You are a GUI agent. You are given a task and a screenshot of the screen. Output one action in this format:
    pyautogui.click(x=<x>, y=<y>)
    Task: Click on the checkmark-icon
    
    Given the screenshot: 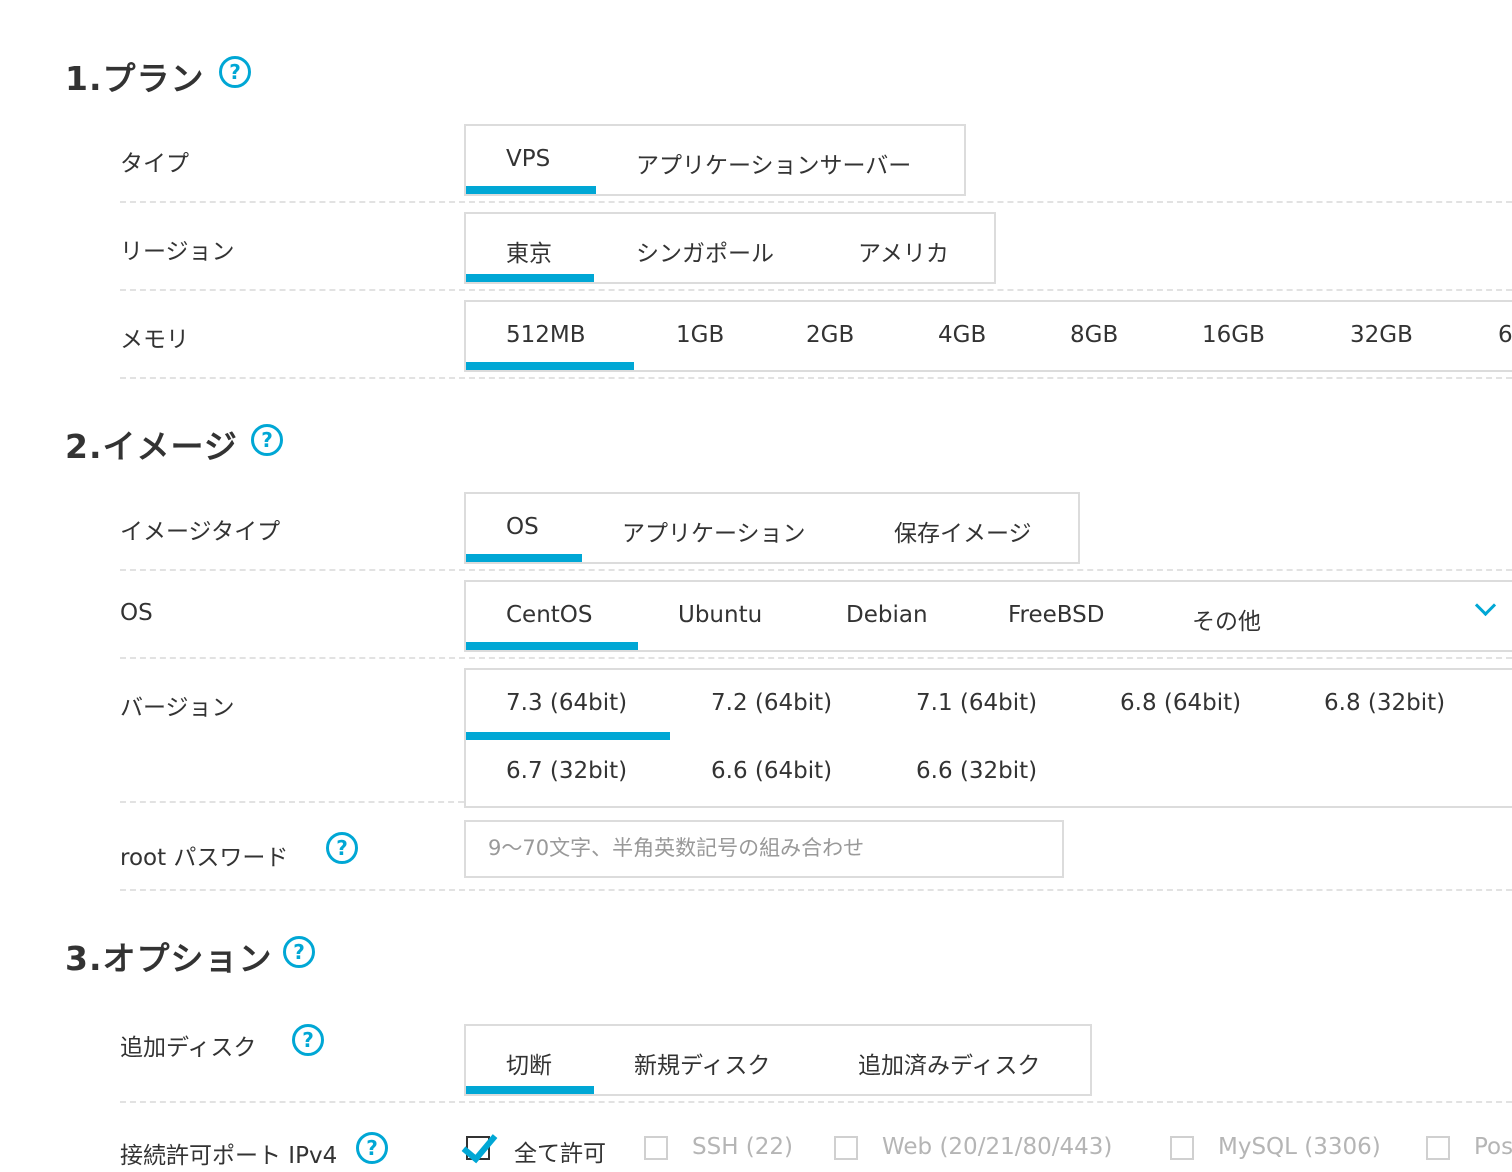 What is the action you would take?
    pyautogui.click(x=479, y=1144)
    